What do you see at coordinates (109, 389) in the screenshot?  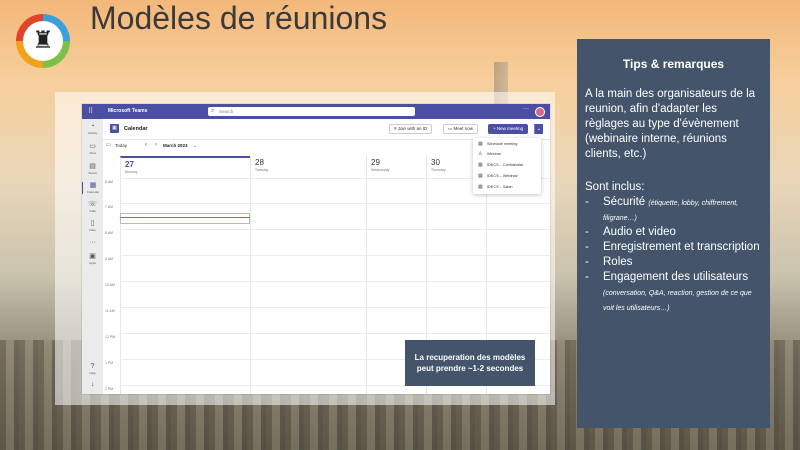 I see `hour-label: 2 PM` at bounding box center [109, 389].